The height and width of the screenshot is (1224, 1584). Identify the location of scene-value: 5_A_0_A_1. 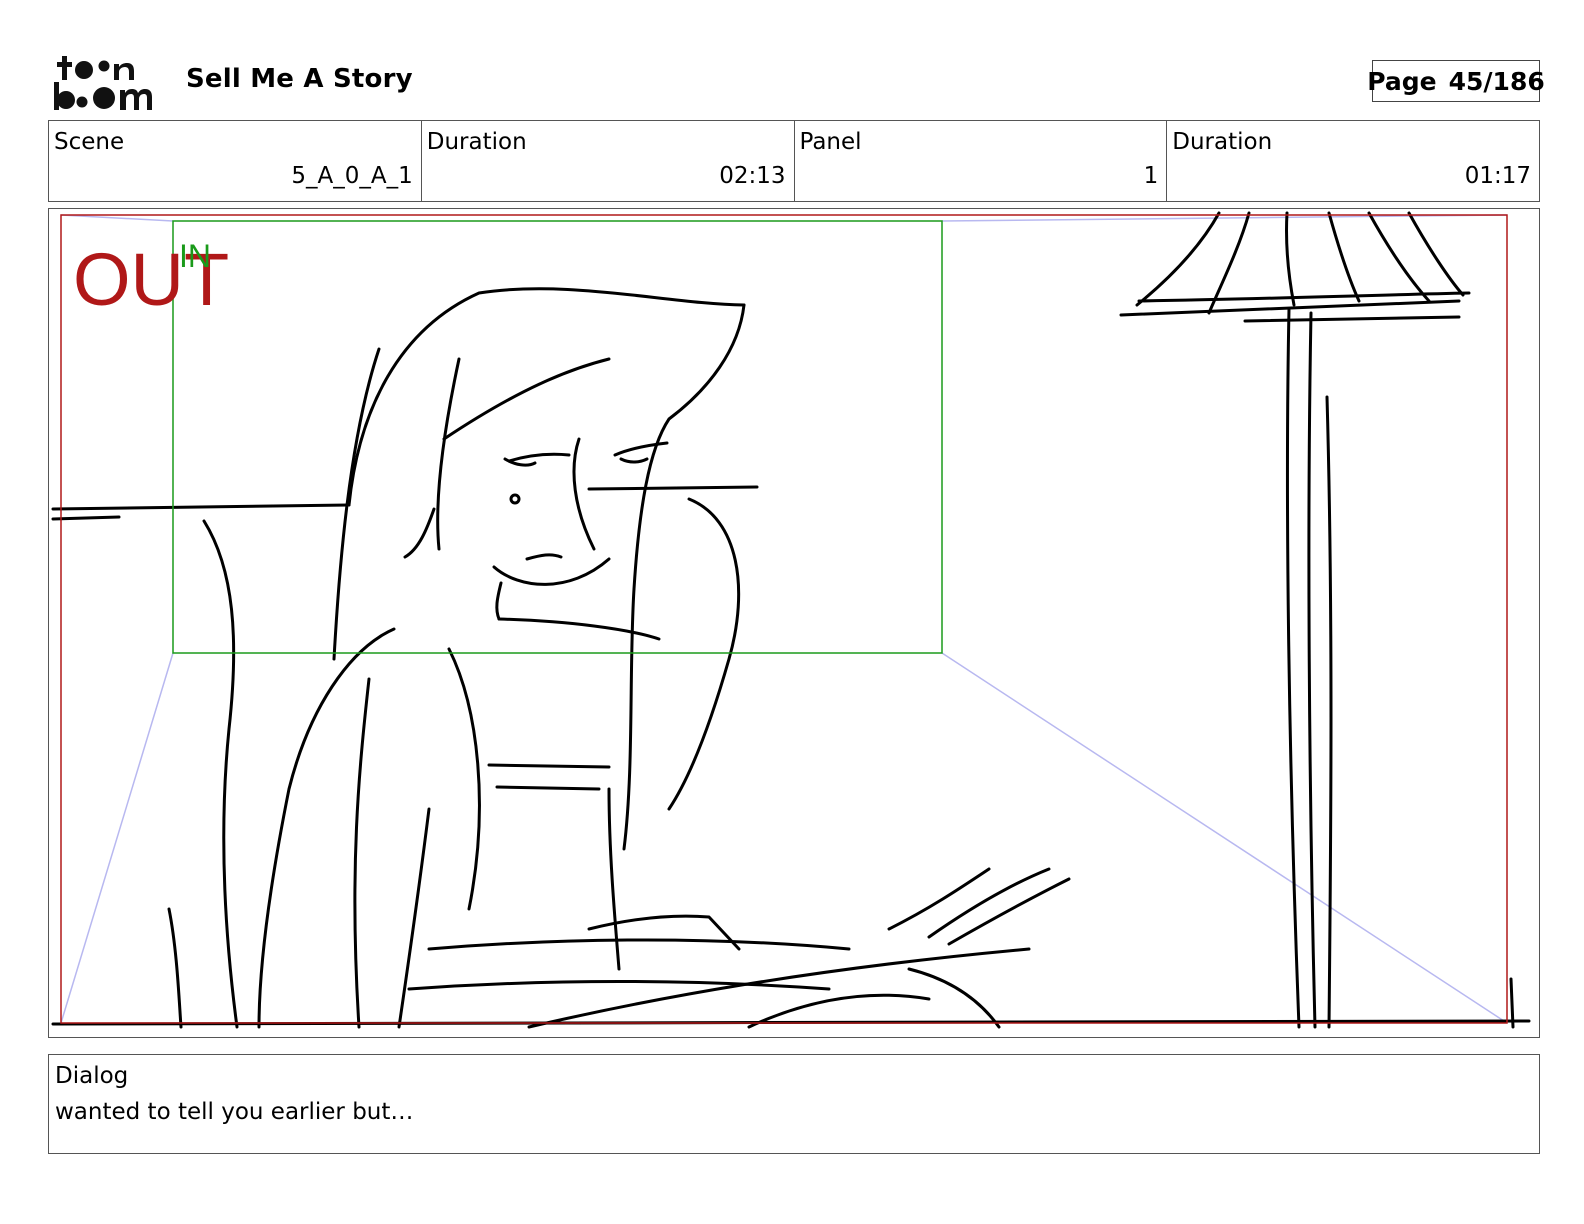
(352, 176).